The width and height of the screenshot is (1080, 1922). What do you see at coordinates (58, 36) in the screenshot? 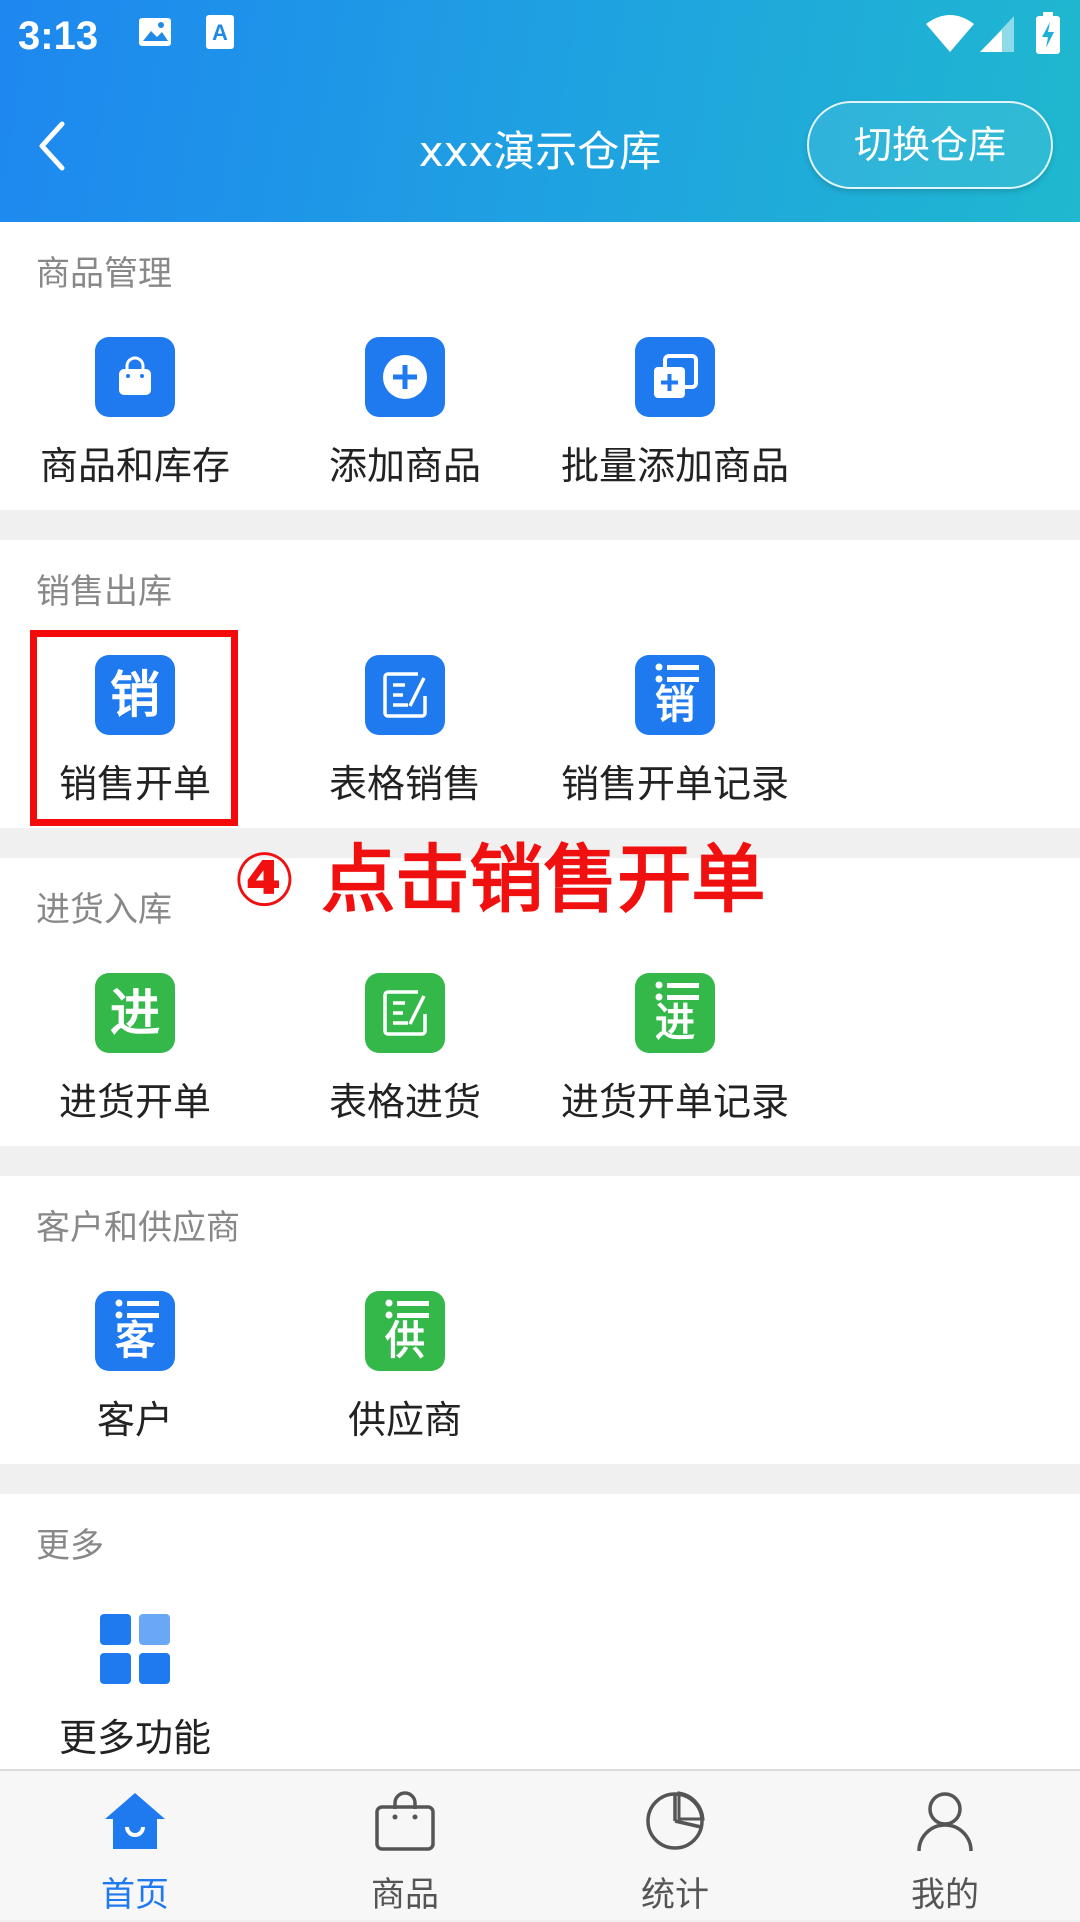
I see `status-time: 3:13` at bounding box center [58, 36].